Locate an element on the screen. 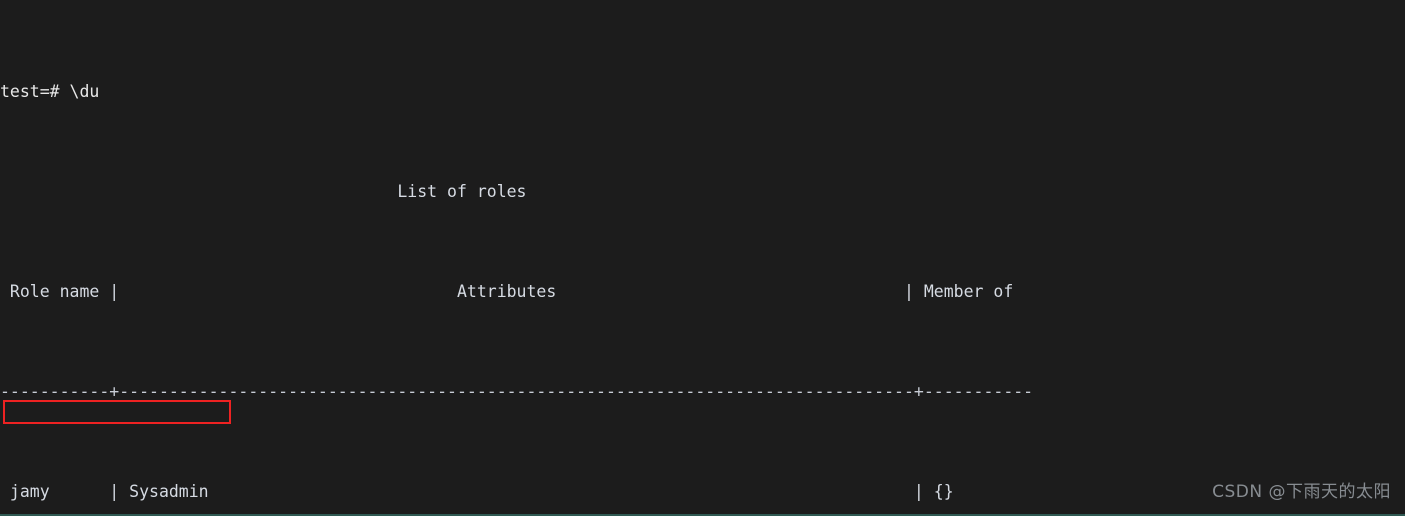 Image resolution: width=1405 pixels, height=516 pixels. table-header-first-text: Role name | Attributes | Member of is located at coordinates (512, 291).